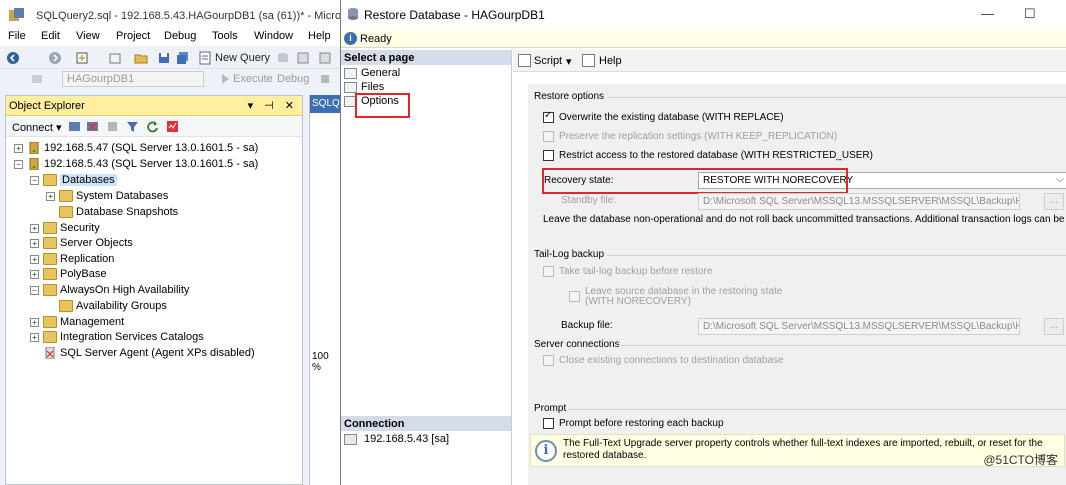  Describe the element at coordinates (37, 79) in the screenshot. I see `connect-icon` at that location.